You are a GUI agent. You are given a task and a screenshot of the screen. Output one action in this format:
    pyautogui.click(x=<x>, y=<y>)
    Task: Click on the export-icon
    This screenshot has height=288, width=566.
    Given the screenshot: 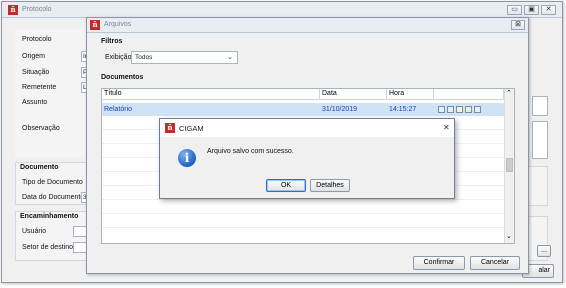 What is the action you would take?
    pyautogui.click(x=468, y=109)
    